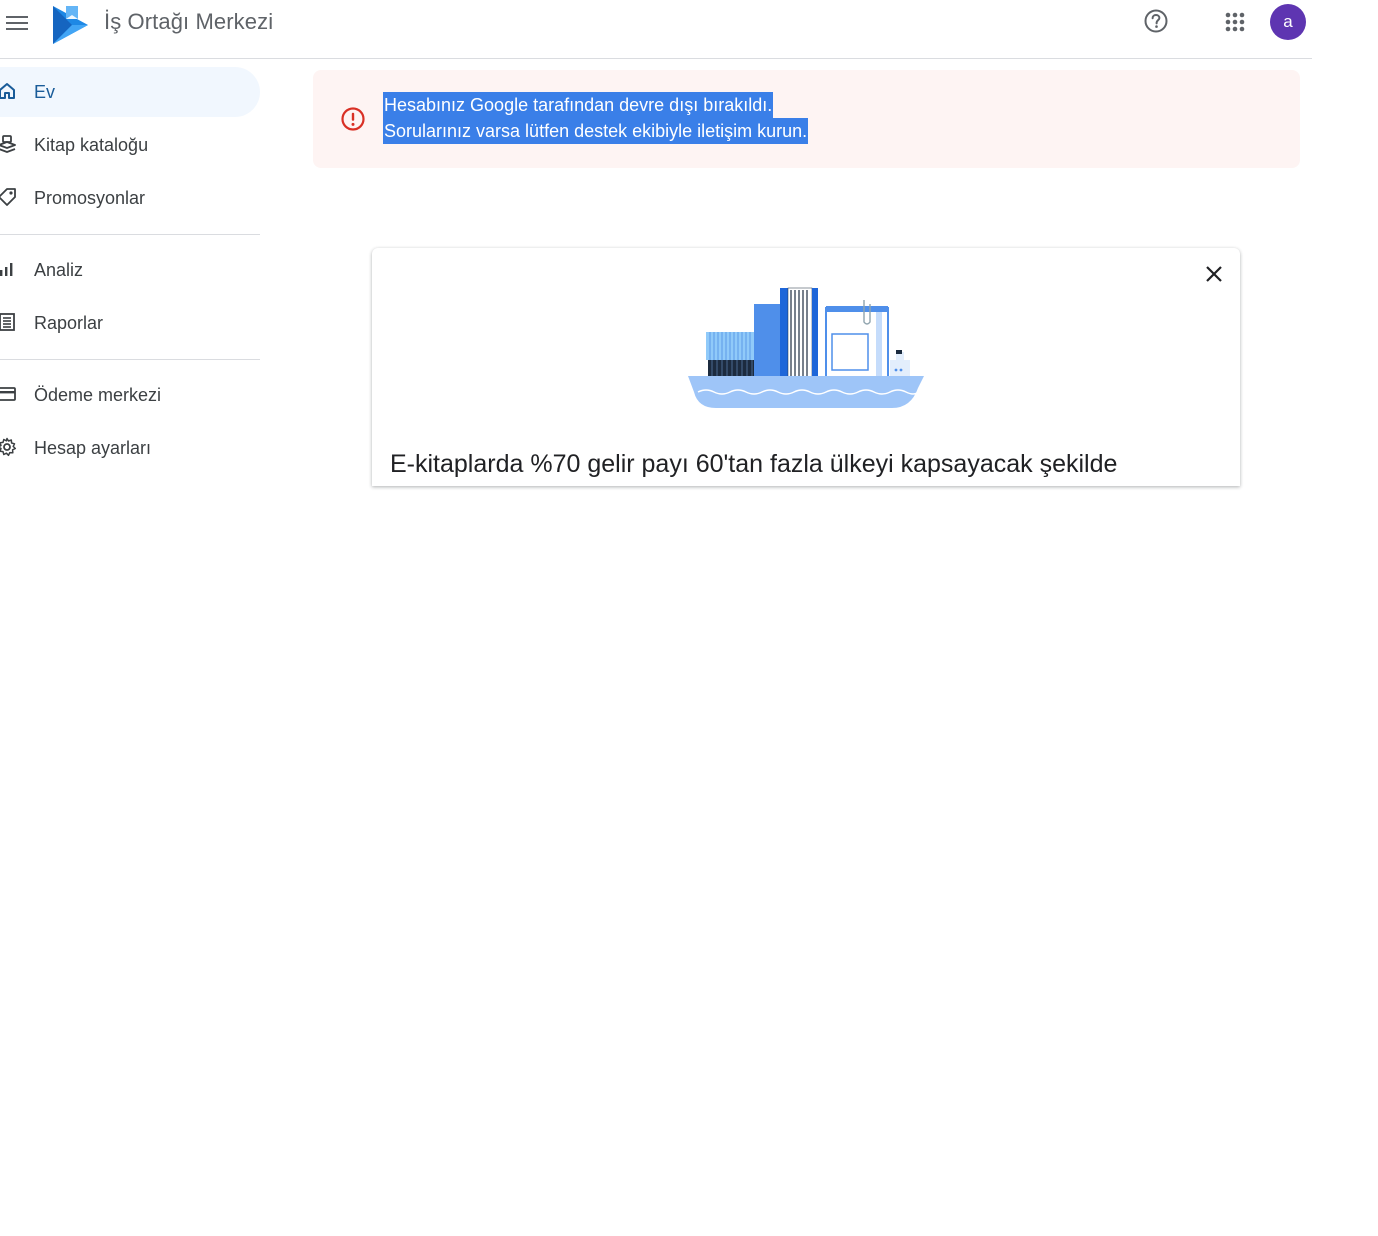  What do you see at coordinates (9, 394) in the screenshot?
I see `credit-card-icon` at bounding box center [9, 394].